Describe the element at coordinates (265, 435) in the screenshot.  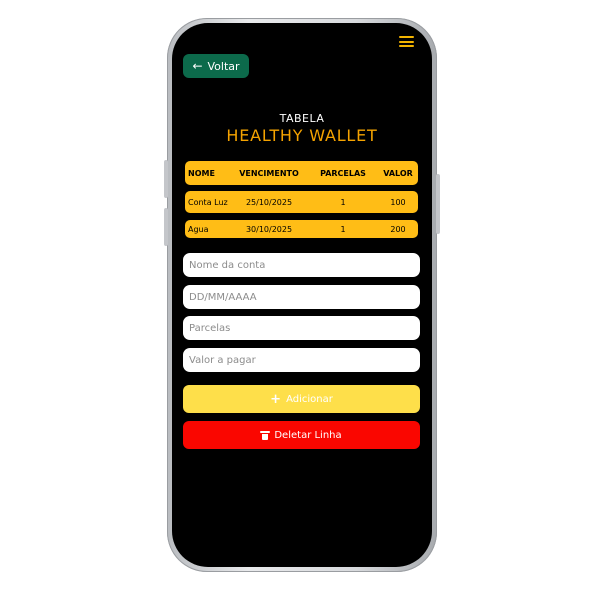
I see `trash-icon` at that location.